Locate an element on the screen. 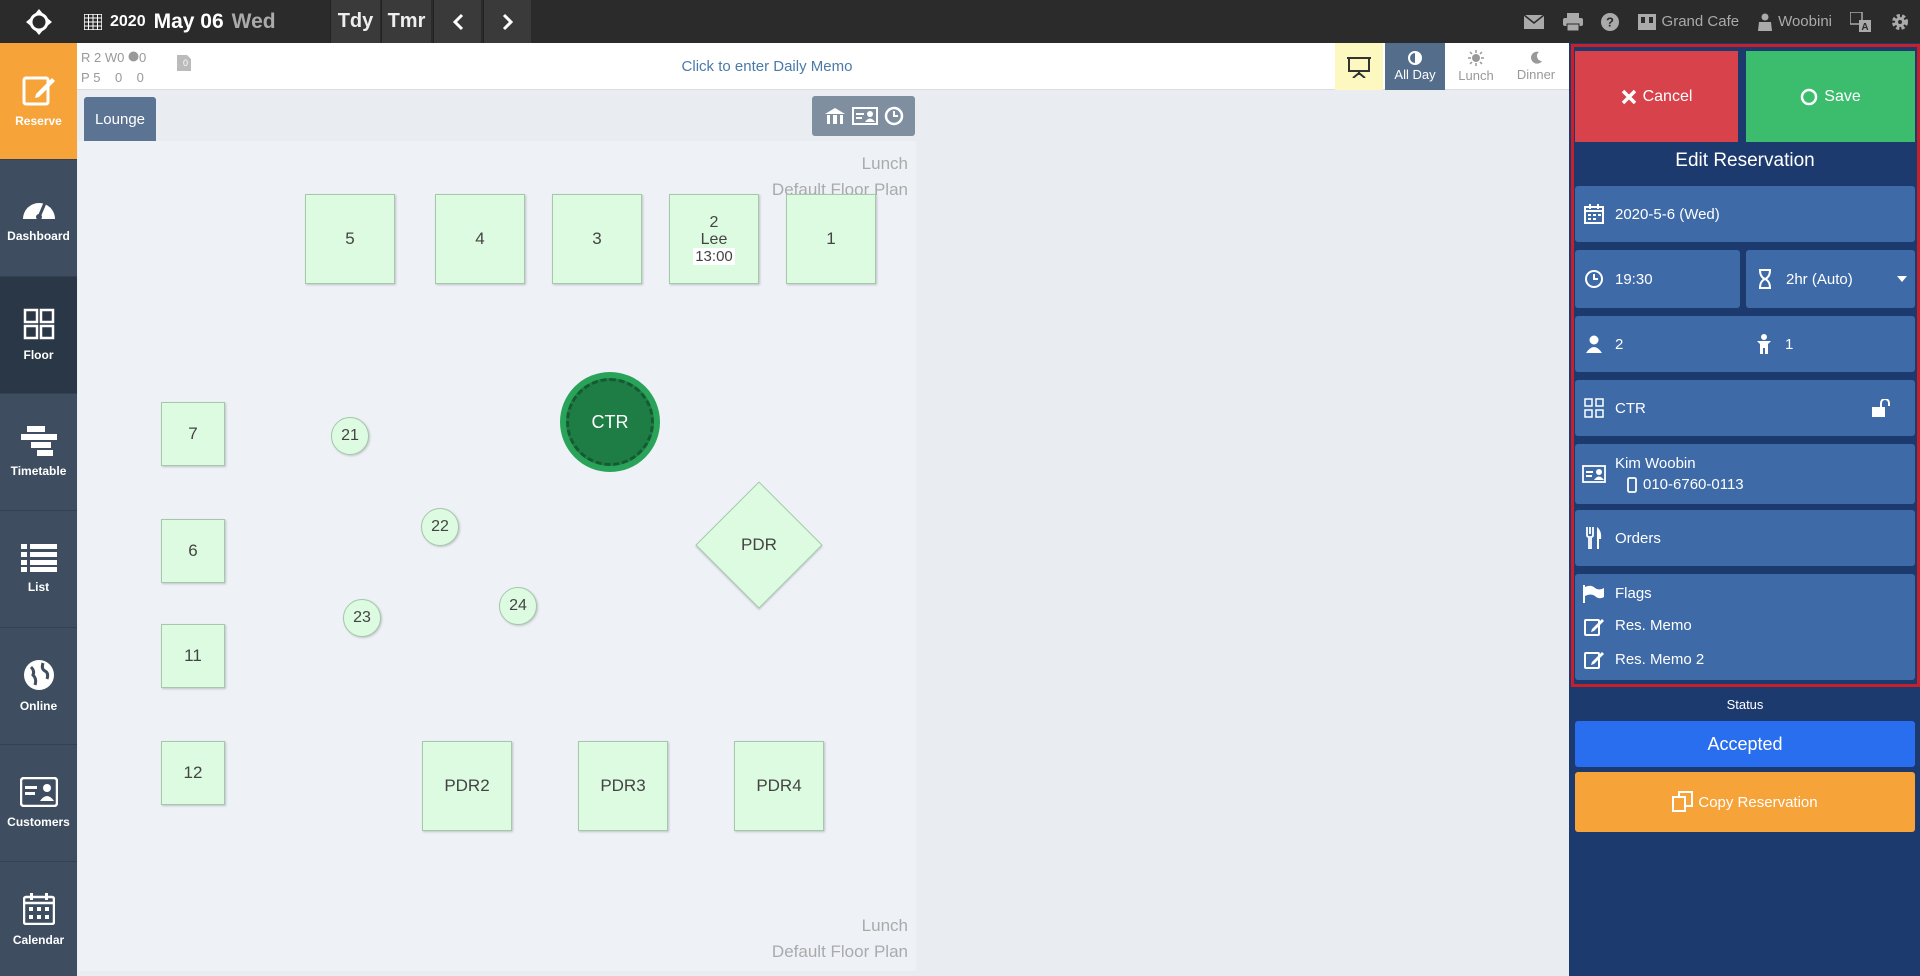  table-1: 1 is located at coordinates (831, 239).